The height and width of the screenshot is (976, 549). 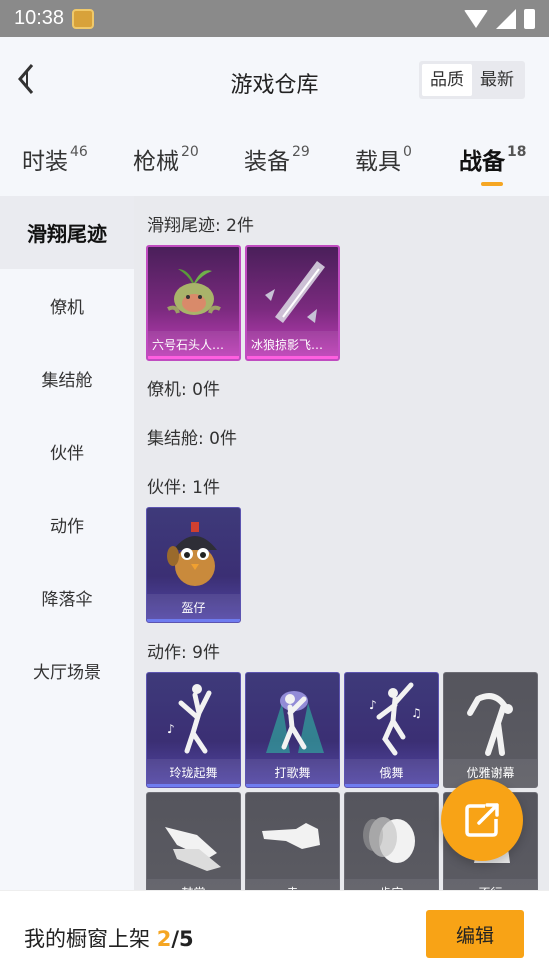 I want to click on tab-fashion: 时装 46, so click(x=55, y=159).